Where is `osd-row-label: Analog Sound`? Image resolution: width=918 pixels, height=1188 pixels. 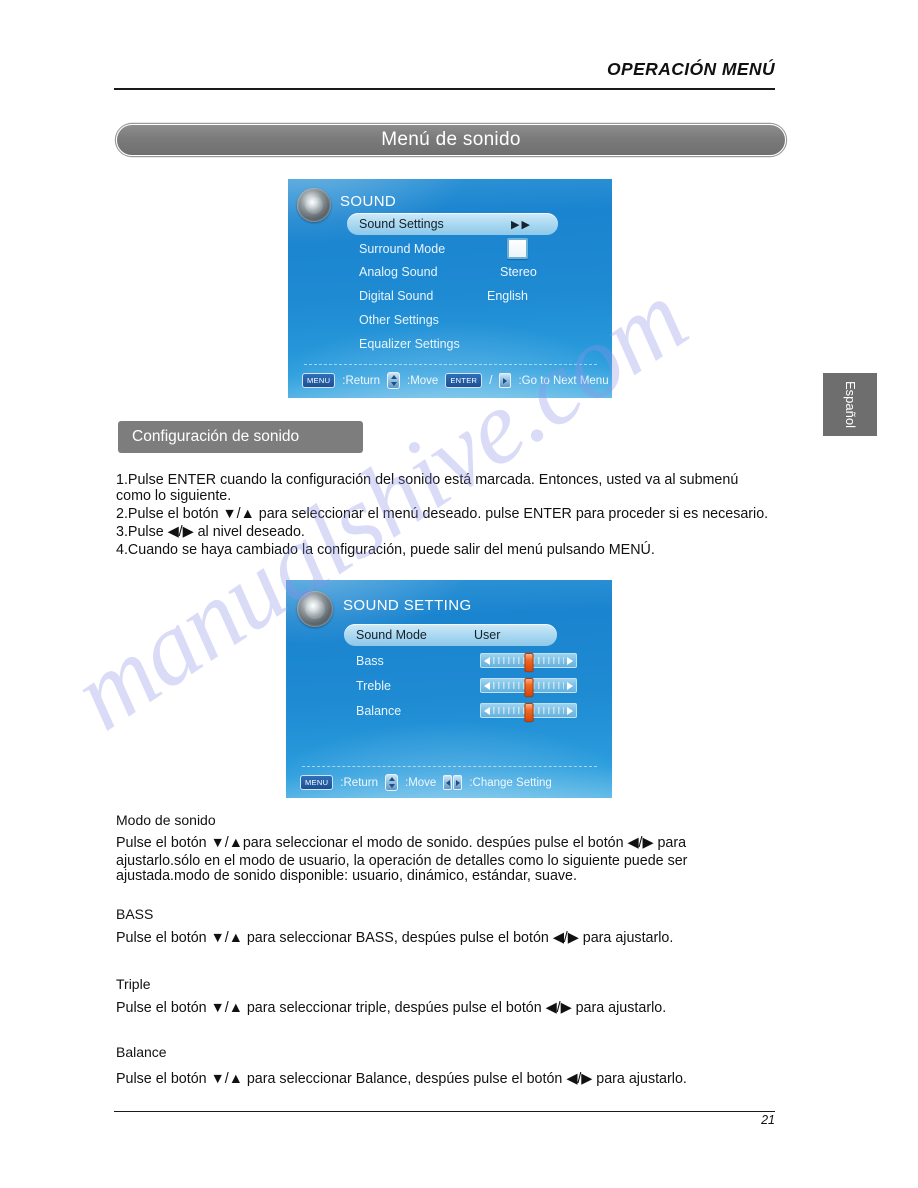
osd-row-label: Analog Sound is located at coordinates (398, 271).